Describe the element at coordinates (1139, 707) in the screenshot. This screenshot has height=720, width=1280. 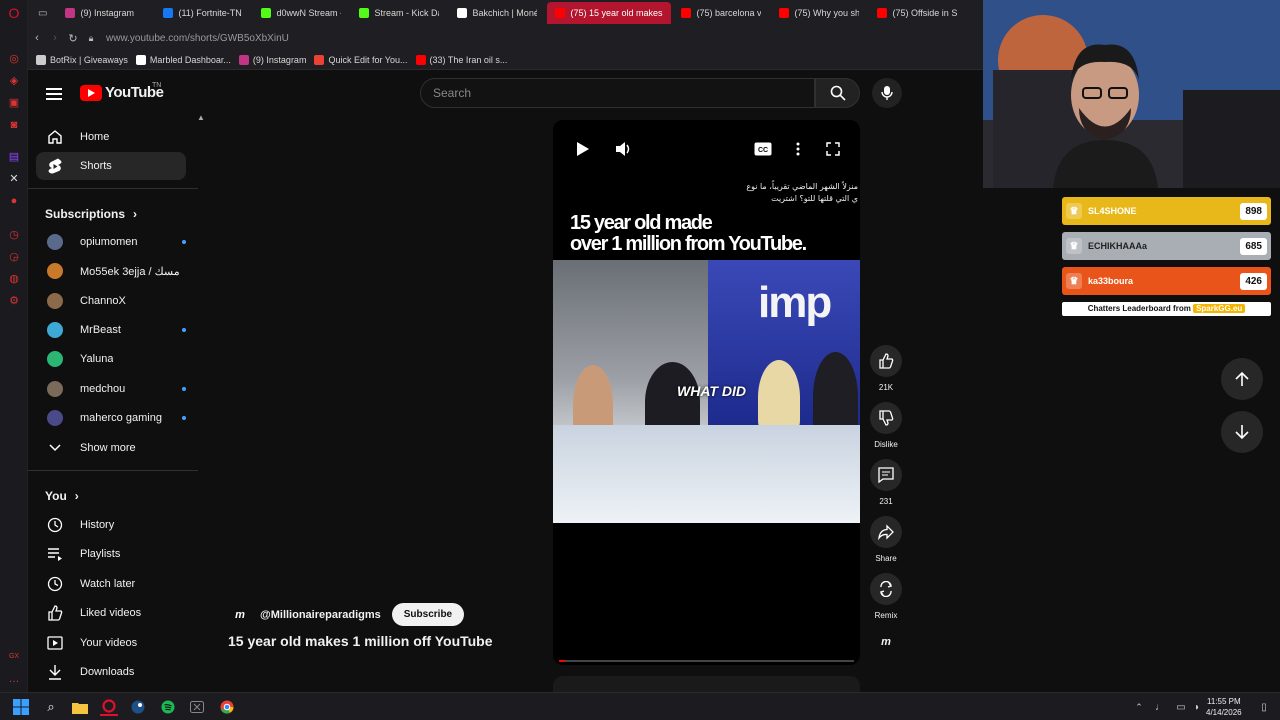
I see `tray-chevron-up-icon: ⌃` at that location.